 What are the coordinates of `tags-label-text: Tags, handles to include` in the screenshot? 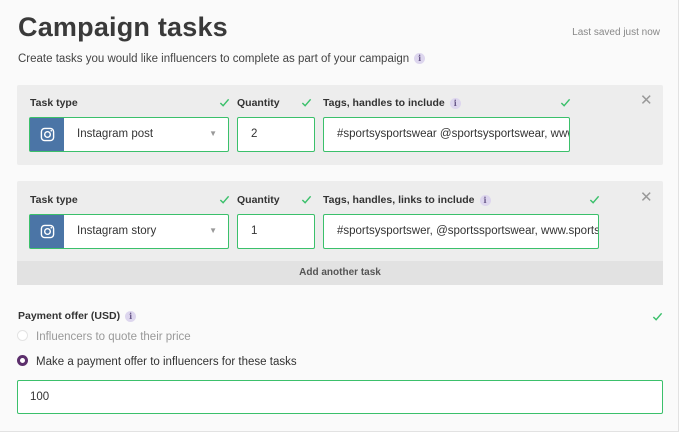 It's located at (384, 103).